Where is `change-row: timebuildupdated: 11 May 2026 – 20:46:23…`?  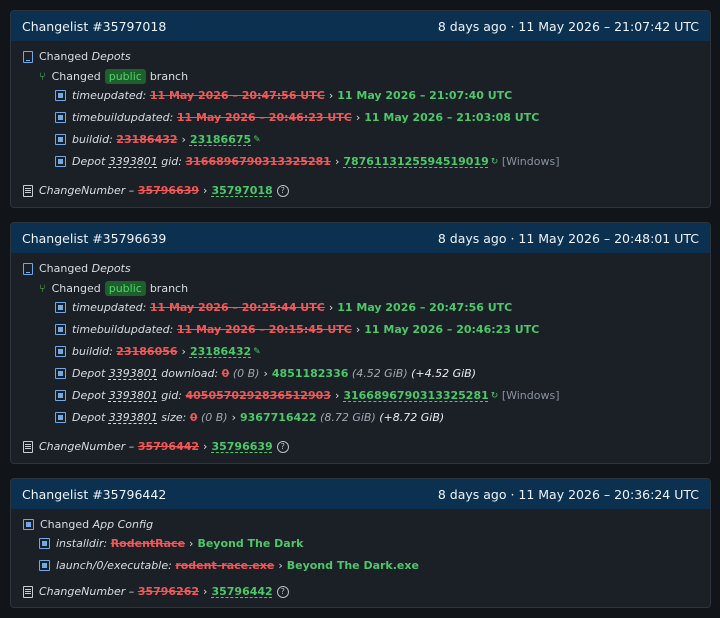 change-row: timebuildupdated: 11 May 2026 – 20:46:23… is located at coordinates (297, 117).